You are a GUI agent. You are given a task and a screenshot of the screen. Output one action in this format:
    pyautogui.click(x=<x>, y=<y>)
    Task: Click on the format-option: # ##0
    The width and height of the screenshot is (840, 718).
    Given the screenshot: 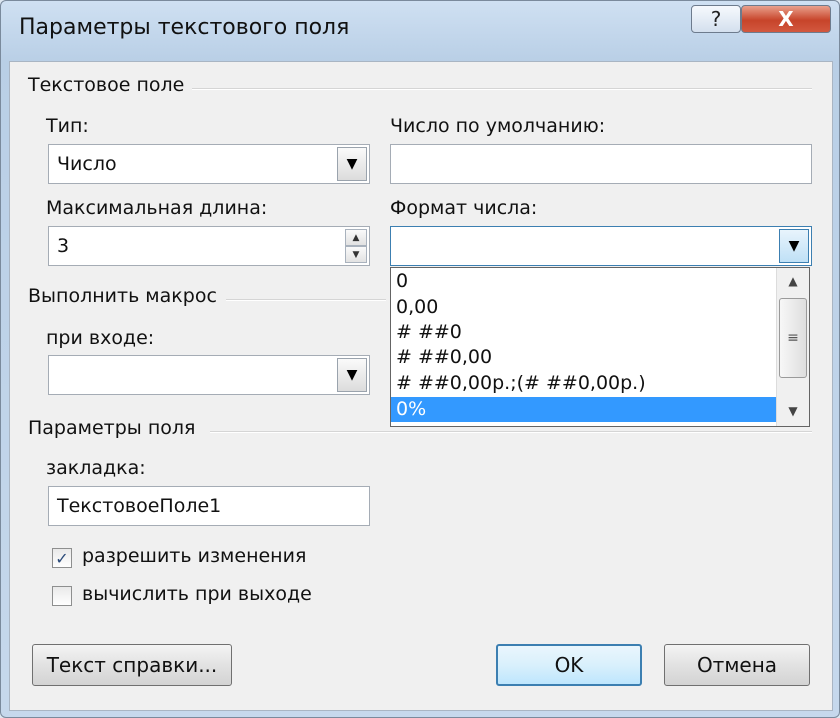 What is the action you would take?
    pyautogui.click(x=584, y=332)
    